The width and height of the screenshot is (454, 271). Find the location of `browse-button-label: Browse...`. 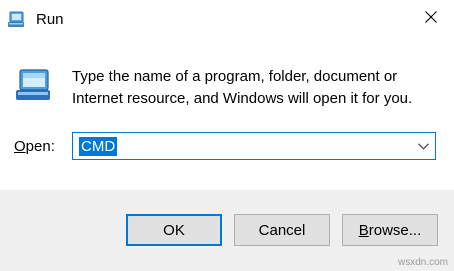

browse-button-label: Browse... is located at coordinates (390, 230).